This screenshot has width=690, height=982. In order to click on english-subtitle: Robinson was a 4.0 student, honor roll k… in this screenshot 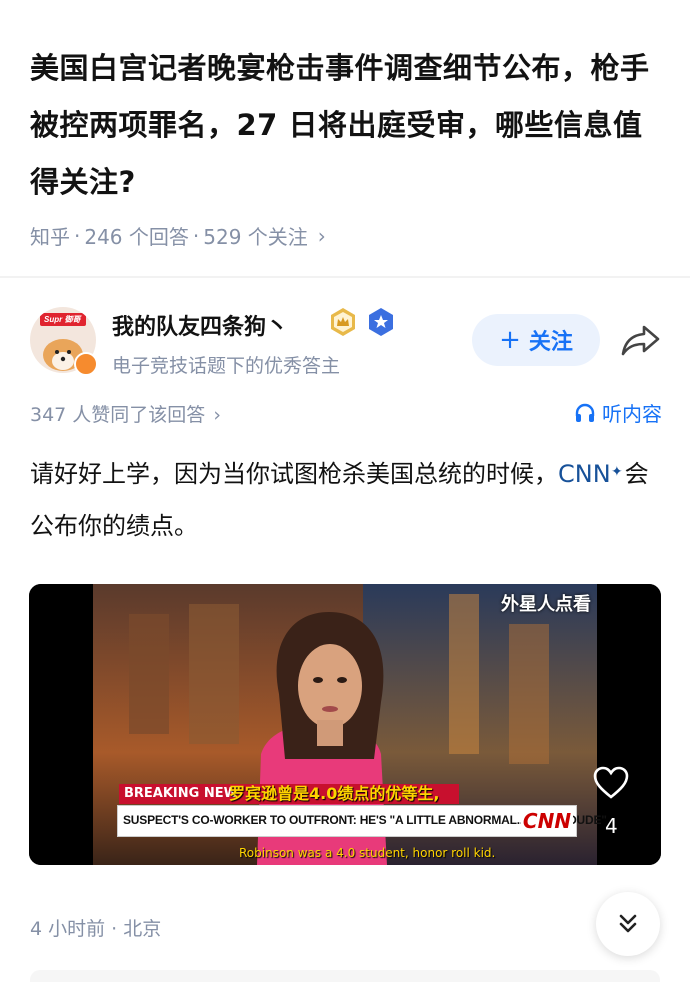, I will do `click(367, 853)`.